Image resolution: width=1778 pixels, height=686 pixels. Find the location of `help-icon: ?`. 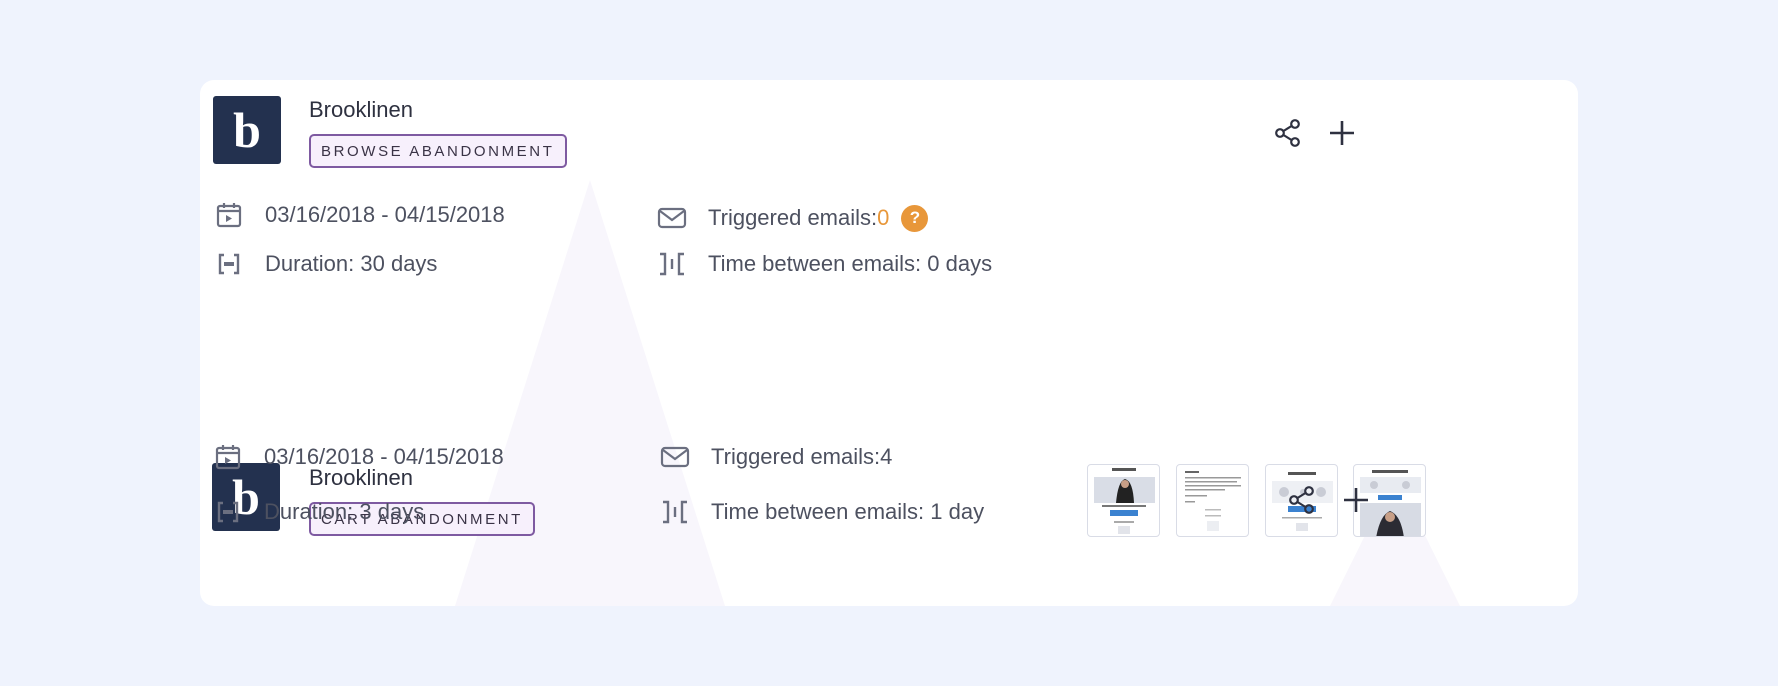

help-icon: ? is located at coordinates (915, 218).